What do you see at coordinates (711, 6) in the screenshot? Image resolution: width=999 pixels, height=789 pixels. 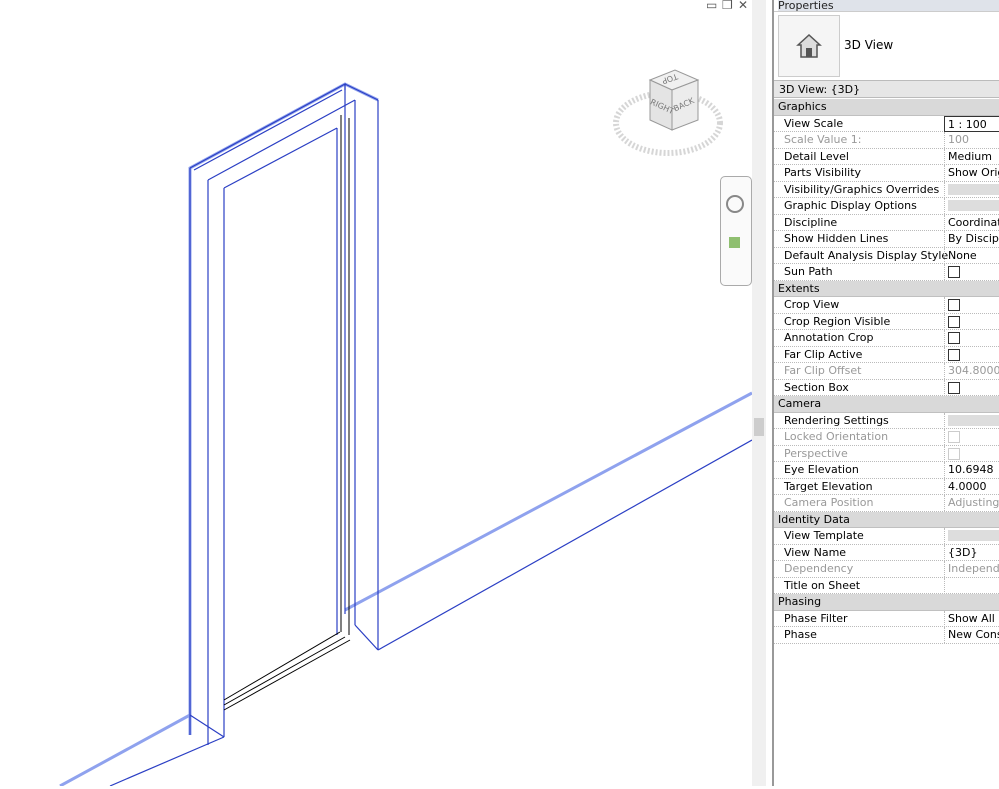 I see `minimize-icon: ▭` at bounding box center [711, 6].